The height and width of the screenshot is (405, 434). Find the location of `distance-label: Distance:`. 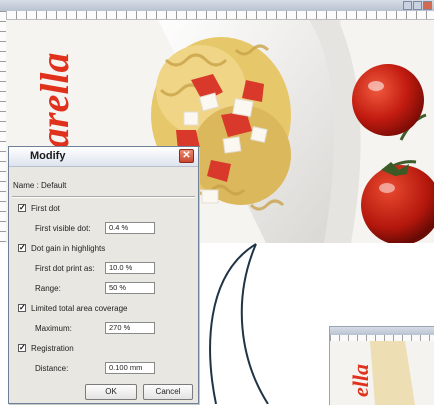

distance-label: Distance: is located at coordinates (52, 368).